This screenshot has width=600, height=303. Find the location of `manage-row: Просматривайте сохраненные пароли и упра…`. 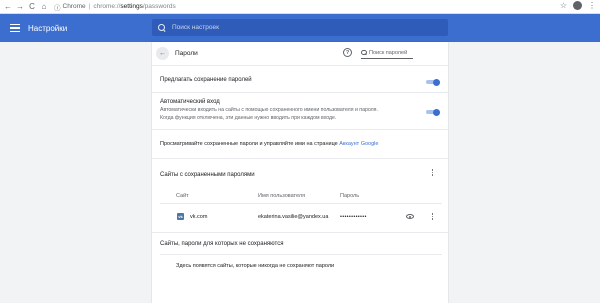

manage-row: Просматривайте сохраненные пароли и упра… is located at coordinates (301, 144).